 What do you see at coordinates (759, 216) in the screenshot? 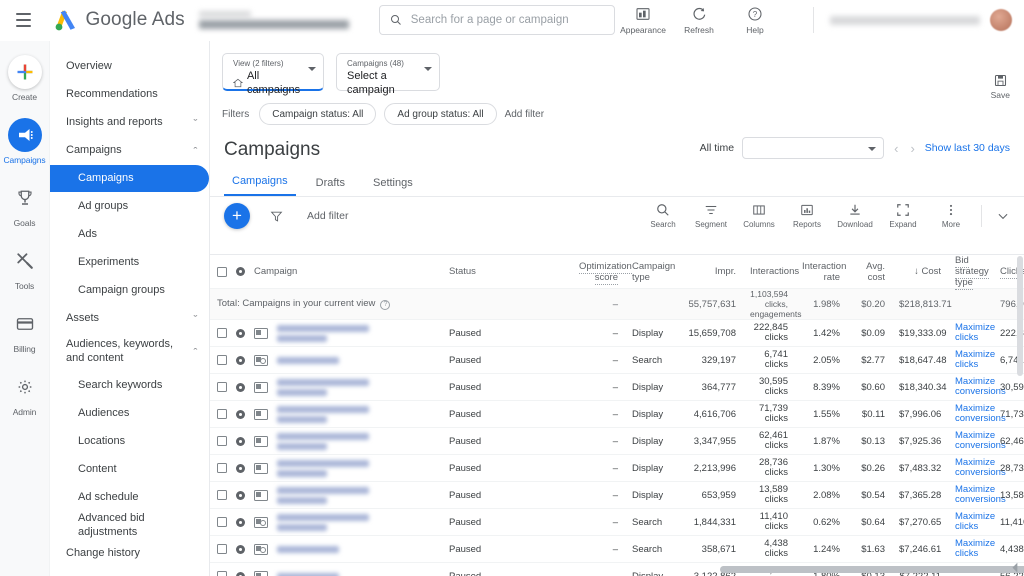
I see `toolbar-columns-button: Columns` at bounding box center [759, 216].